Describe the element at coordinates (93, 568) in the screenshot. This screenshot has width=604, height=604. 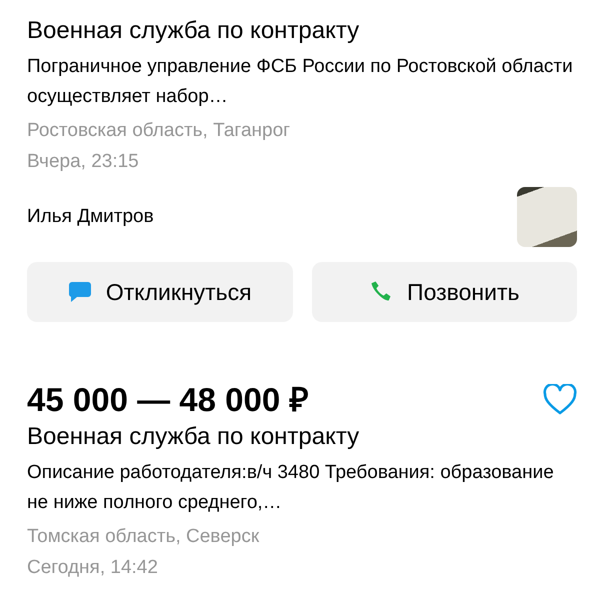
I see `date-text: Сегодня, 14:42` at that location.